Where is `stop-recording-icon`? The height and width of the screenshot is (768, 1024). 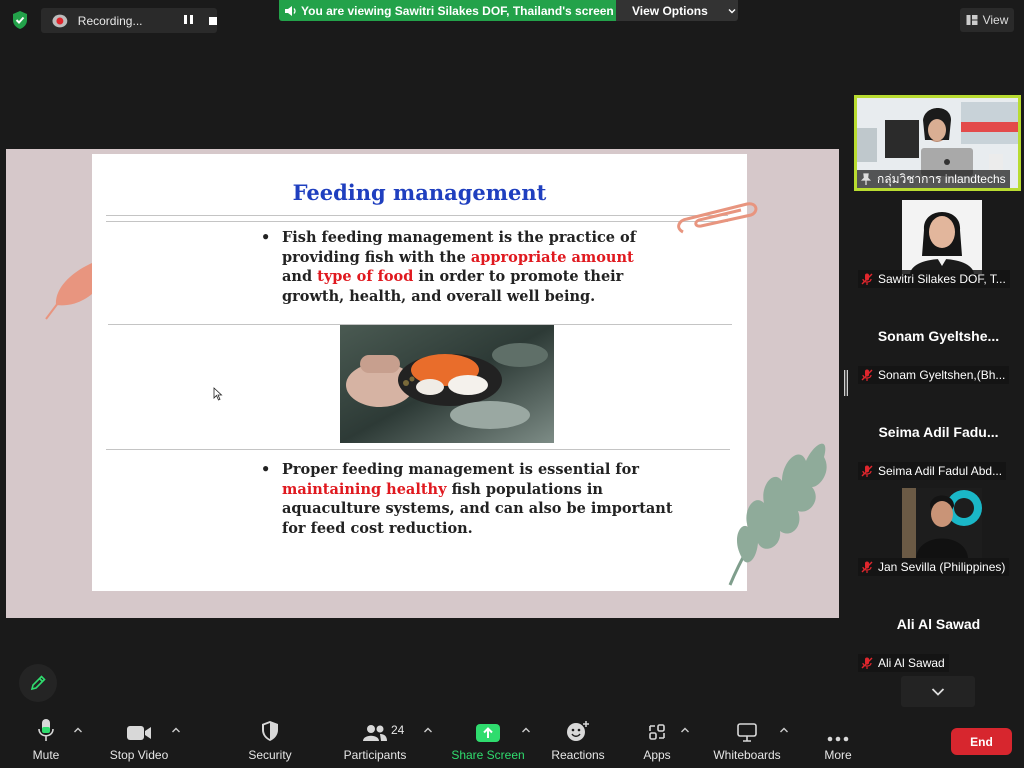
stop-recording-icon is located at coordinates (213, 20).